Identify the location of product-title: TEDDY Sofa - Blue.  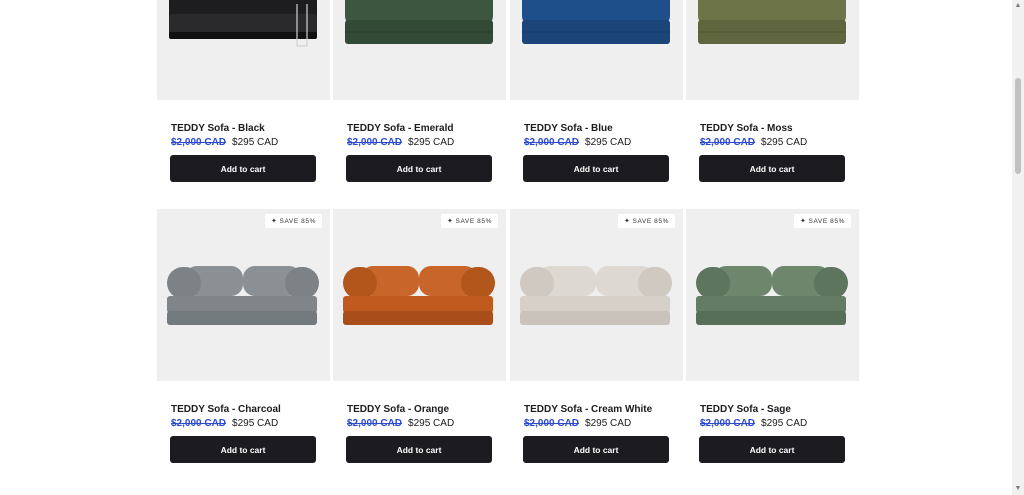
(568, 128).